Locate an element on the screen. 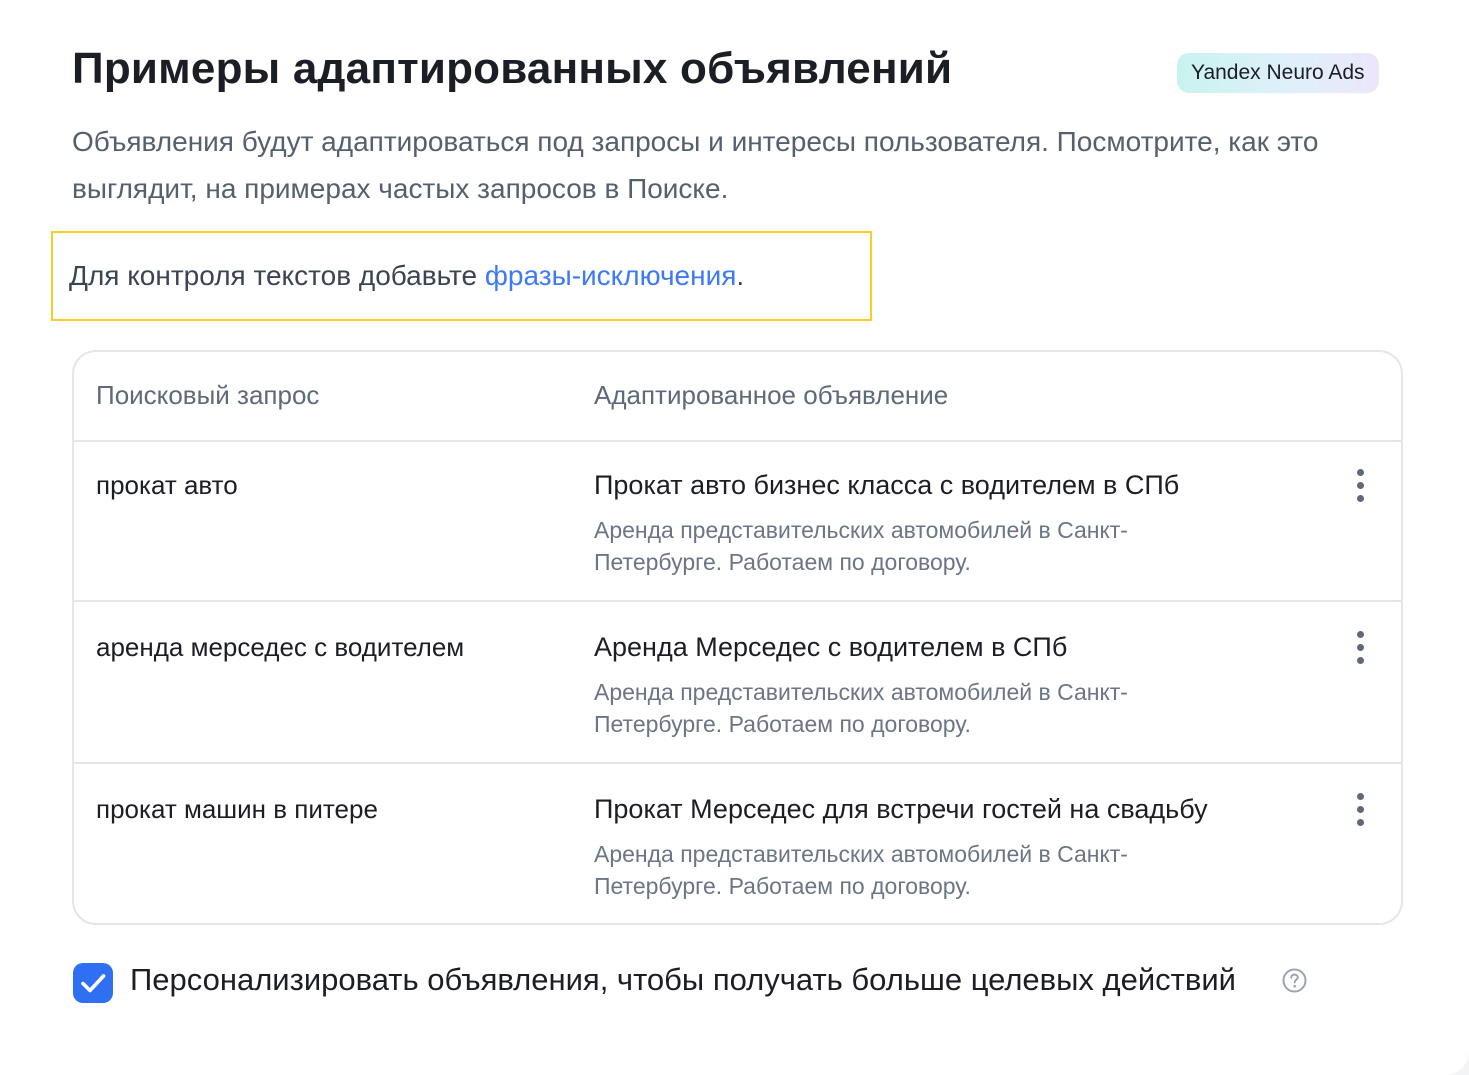 The width and height of the screenshot is (1469, 1075). notice-period: . is located at coordinates (740, 275).